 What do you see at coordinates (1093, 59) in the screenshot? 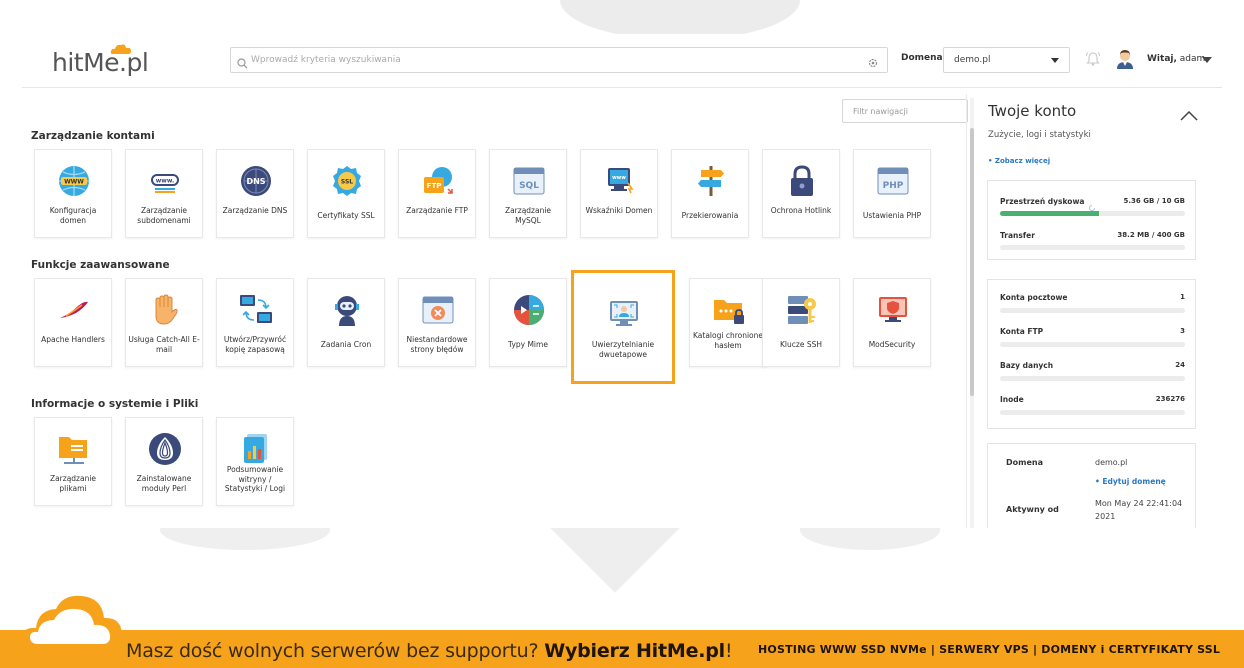
I see `notification-bell-icon` at bounding box center [1093, 59].